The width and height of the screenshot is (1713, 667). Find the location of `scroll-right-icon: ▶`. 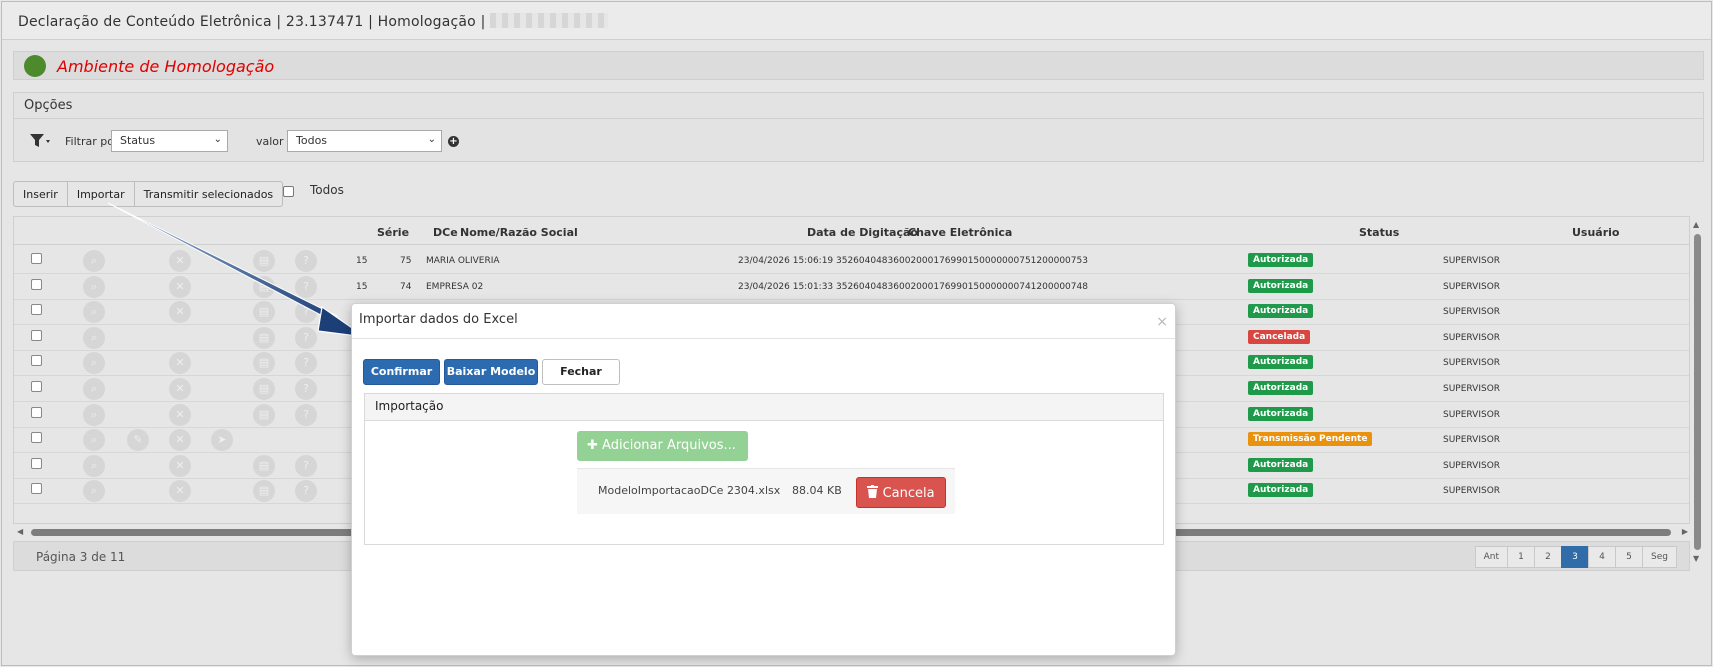

scroll-right-icon: ▶ is located at coordinates (1685, 531).